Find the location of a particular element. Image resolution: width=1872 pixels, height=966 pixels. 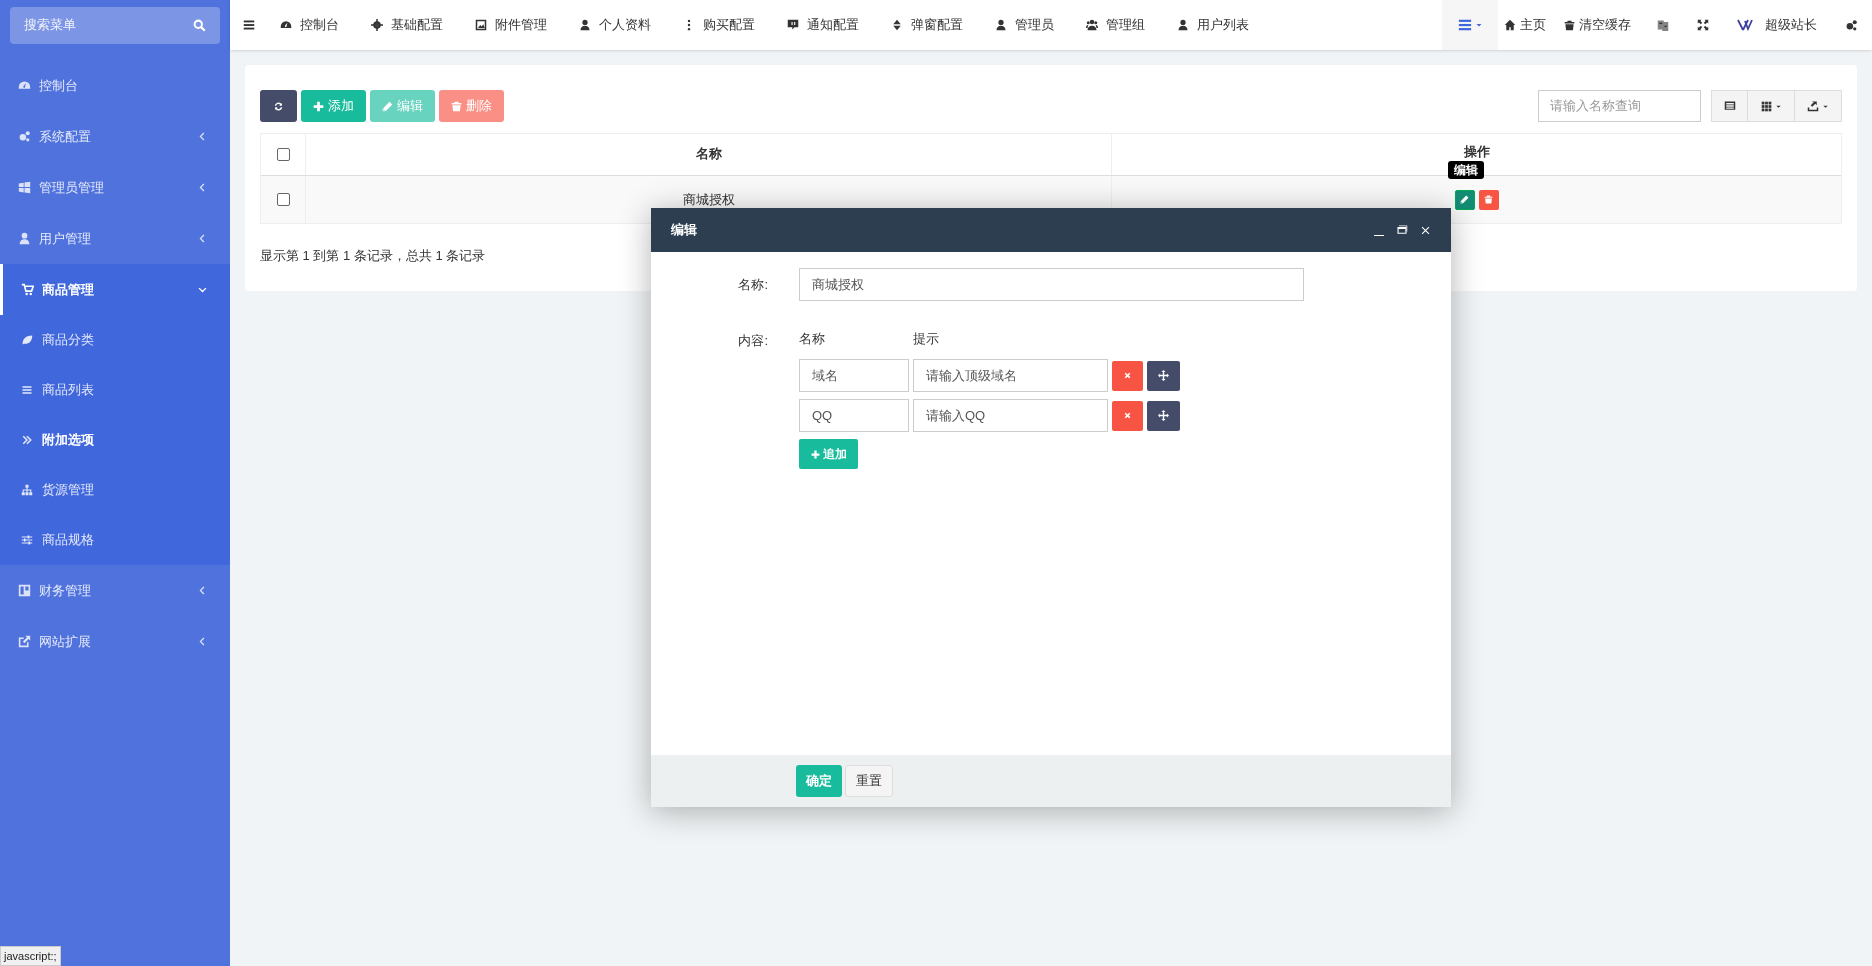

home-icon is located at coordinates (1510, 25).